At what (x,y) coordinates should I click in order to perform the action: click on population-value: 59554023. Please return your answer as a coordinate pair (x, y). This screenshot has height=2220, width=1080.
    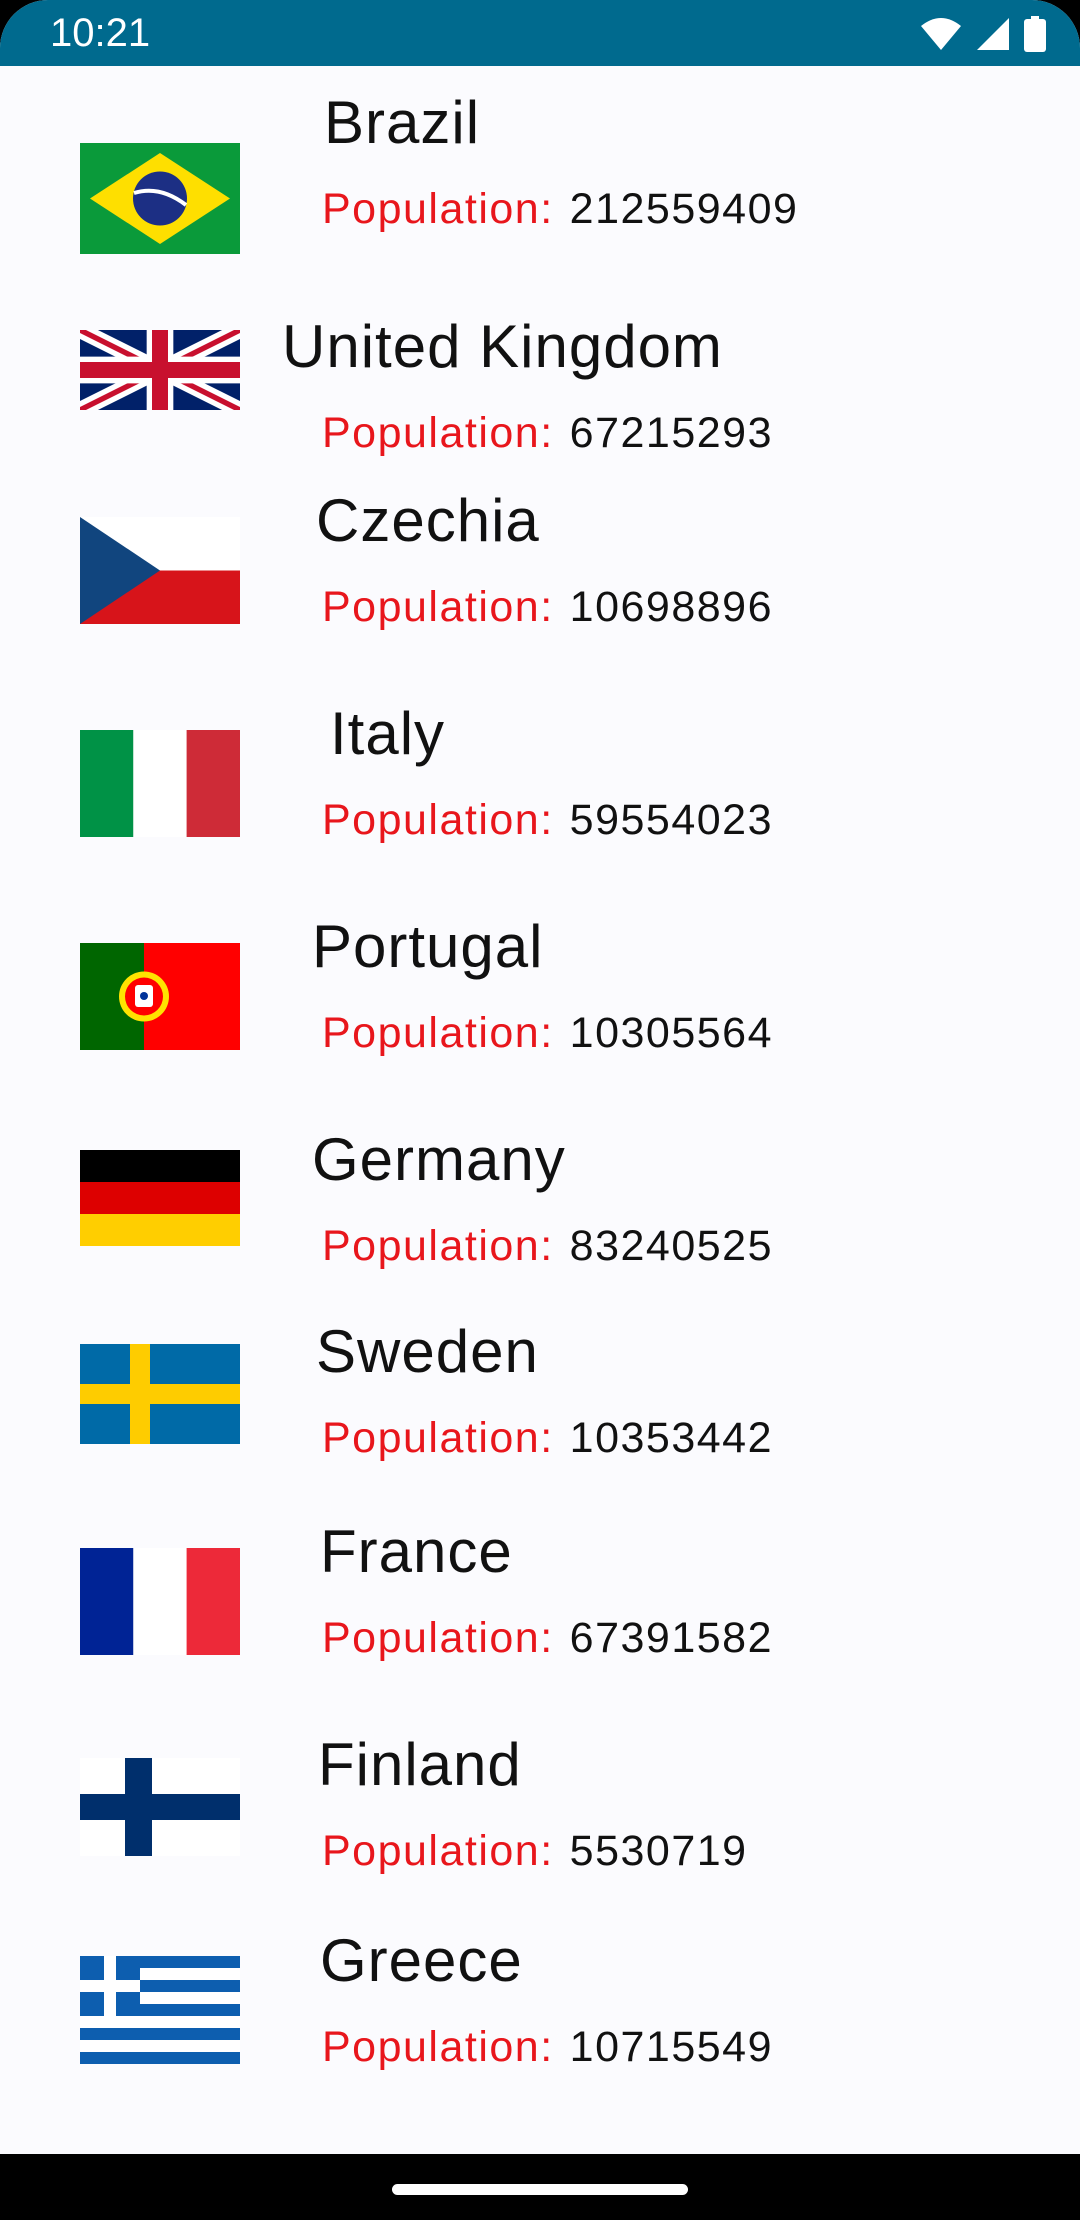
    Looking at the image, I should click on (671, 820).